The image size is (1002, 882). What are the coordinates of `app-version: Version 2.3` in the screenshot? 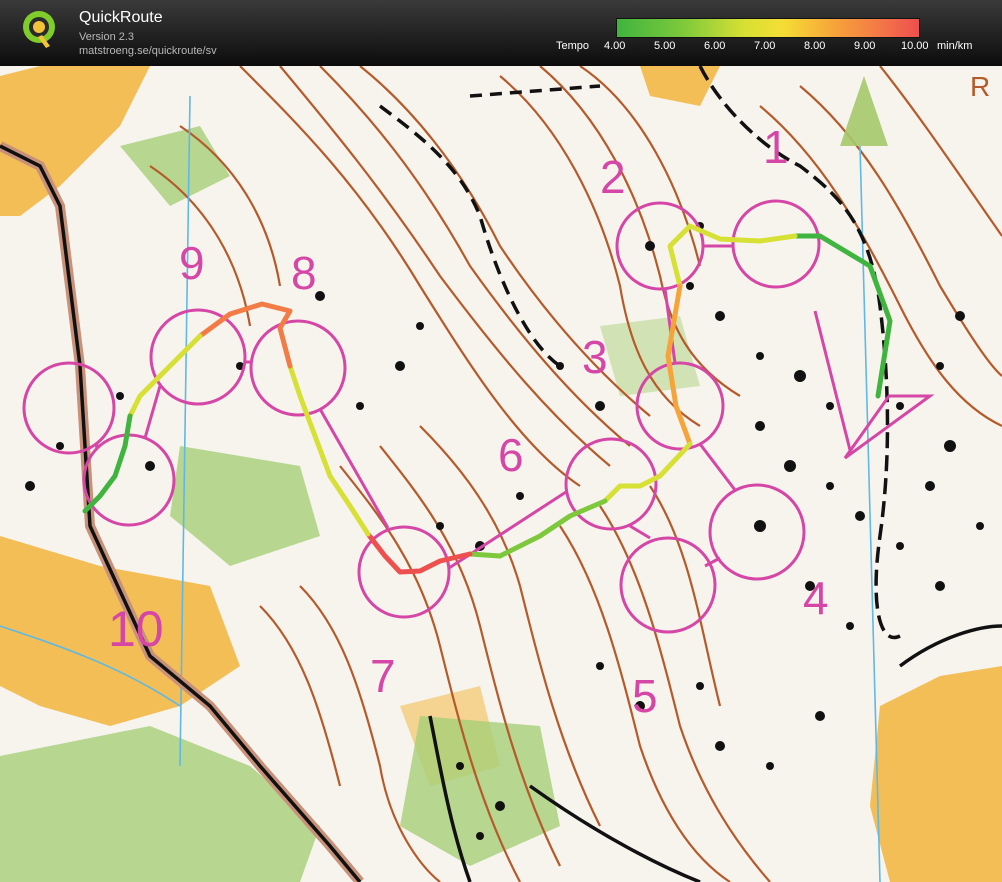 It's located at (107, 37).